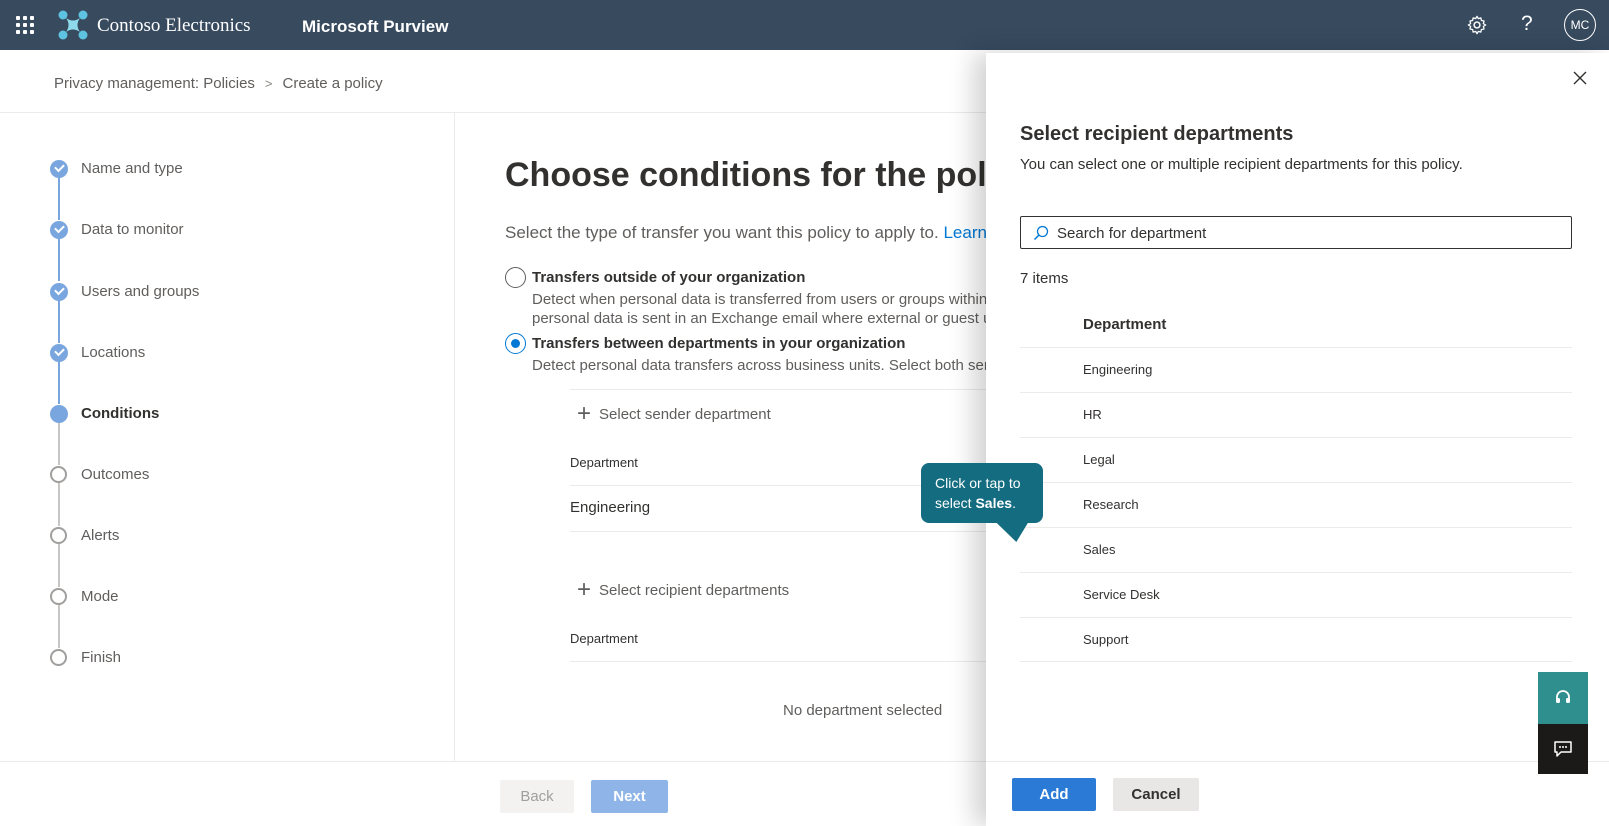 This screenshot has width=1609, height=826. Describe the element at coordinates (1296, 459) in the screenshot. I see `department-row-legal: Legal` at that location.